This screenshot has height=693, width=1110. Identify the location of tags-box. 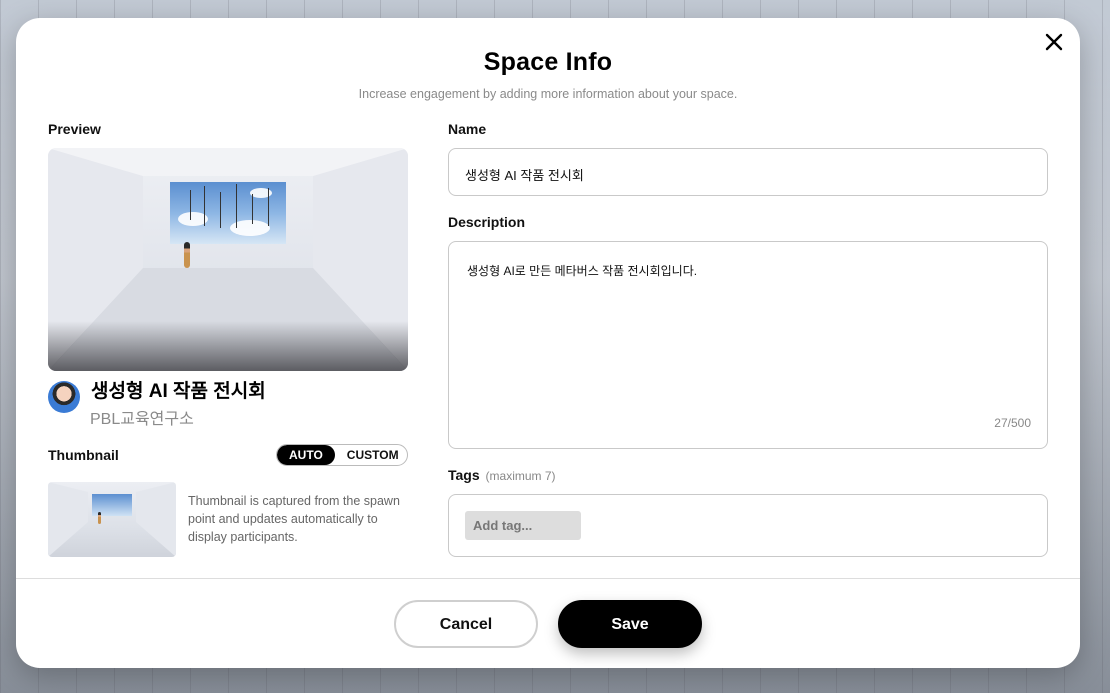
(748, 525).